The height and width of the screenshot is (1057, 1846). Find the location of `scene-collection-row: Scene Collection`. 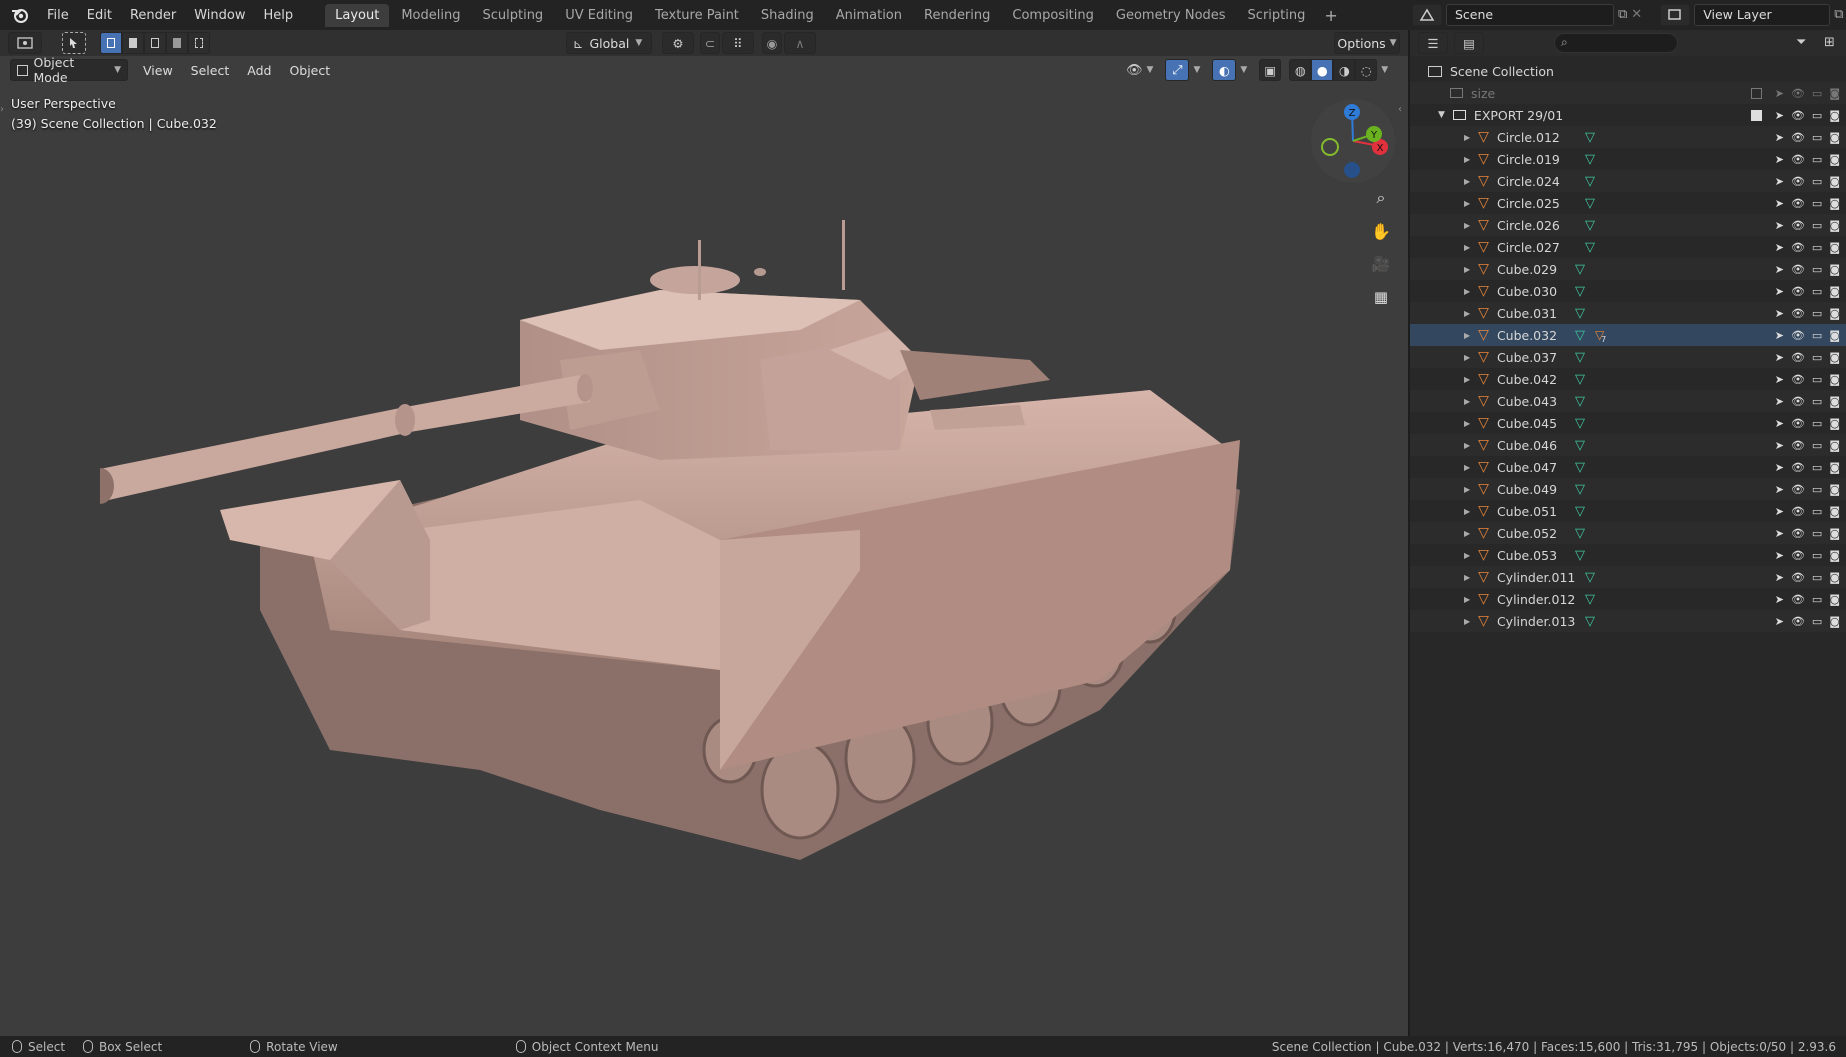

scene-collection-row: Scene Collection is located at coordinates (1628, 71).